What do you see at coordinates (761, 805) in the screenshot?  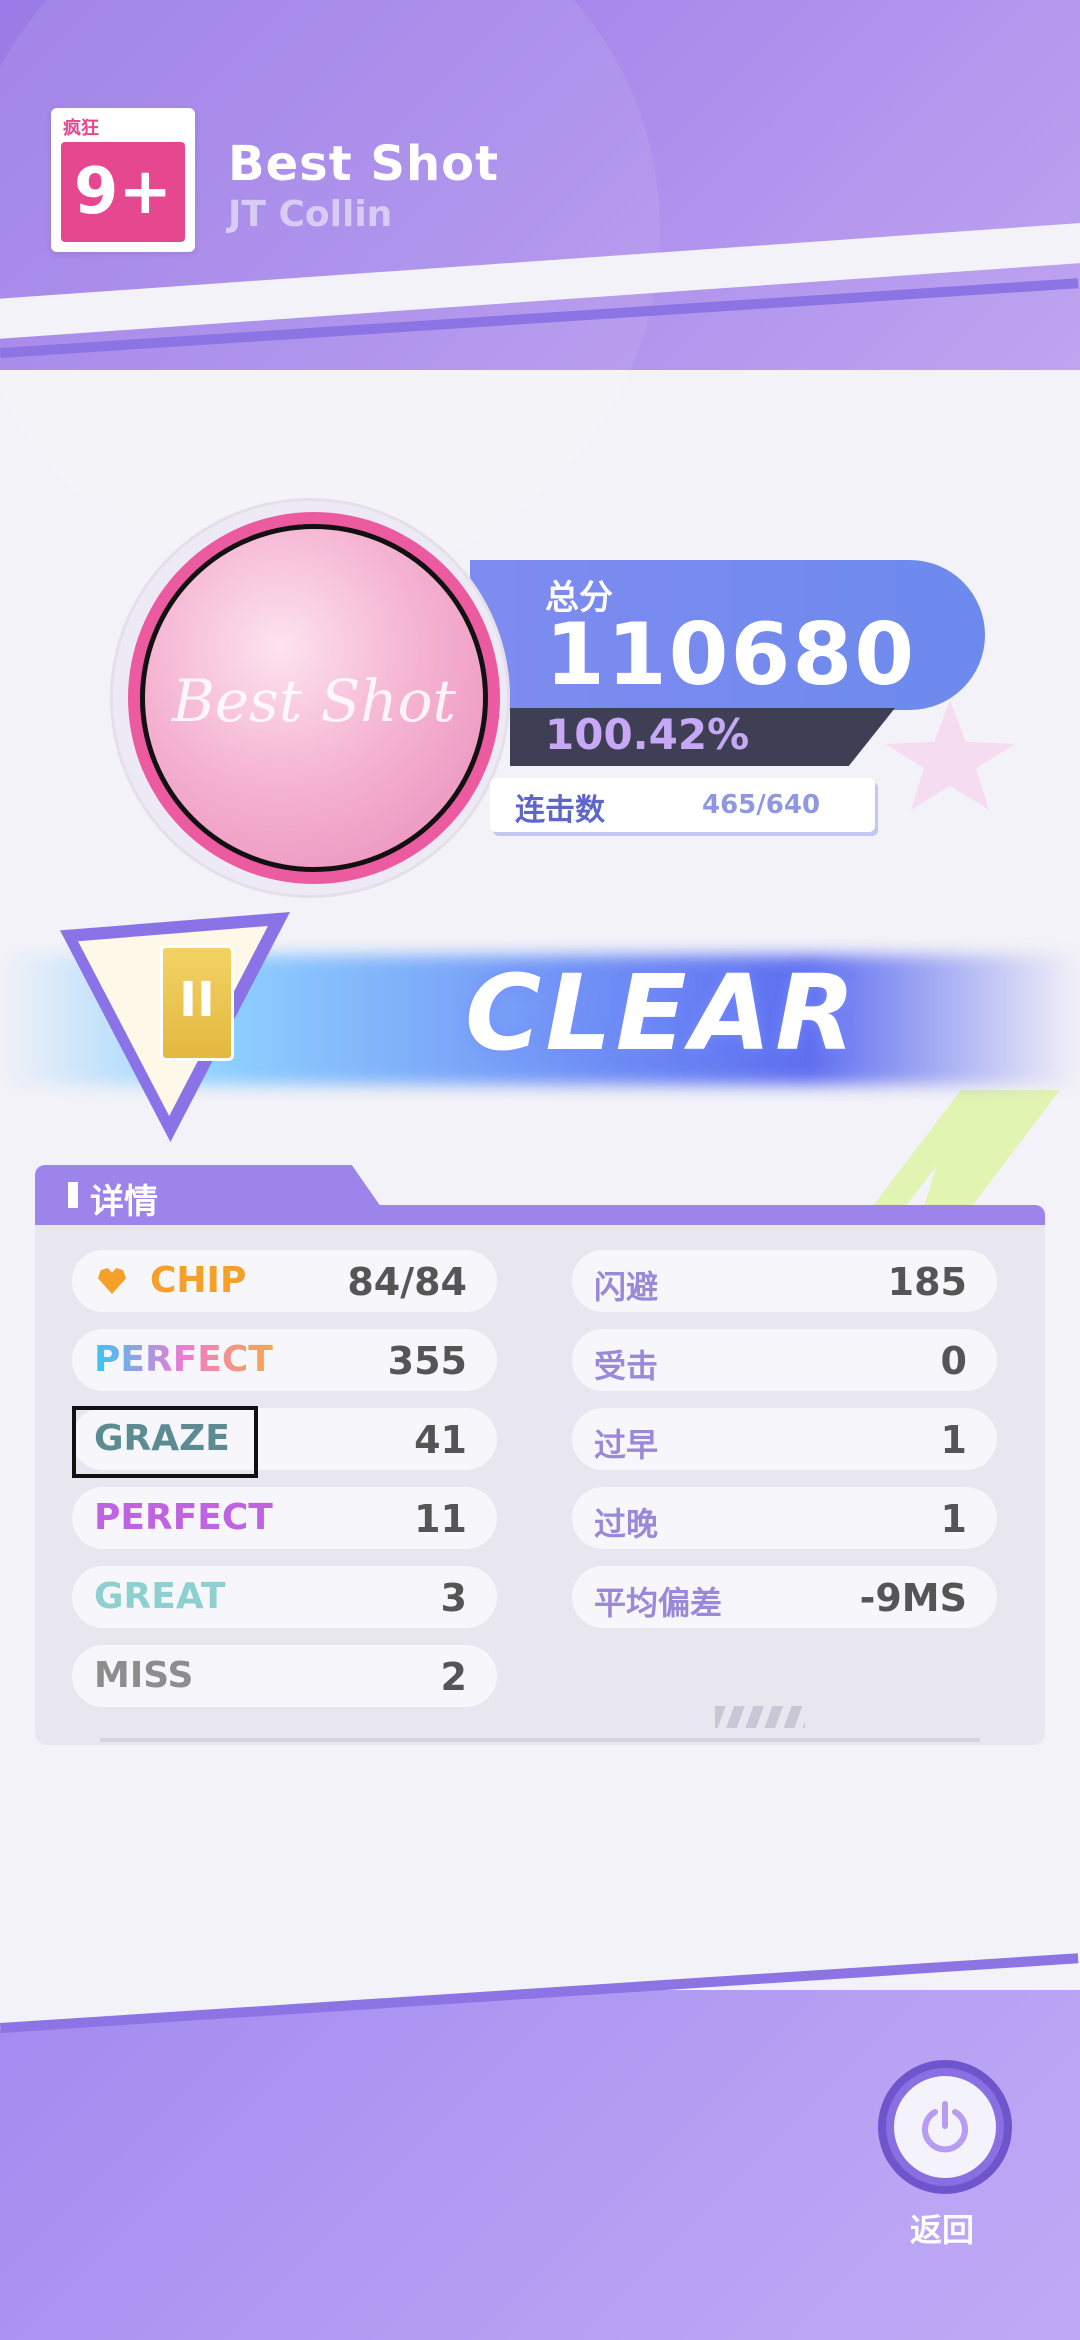 I see `combo-value: 465/640` at bounding box center [761, 805].